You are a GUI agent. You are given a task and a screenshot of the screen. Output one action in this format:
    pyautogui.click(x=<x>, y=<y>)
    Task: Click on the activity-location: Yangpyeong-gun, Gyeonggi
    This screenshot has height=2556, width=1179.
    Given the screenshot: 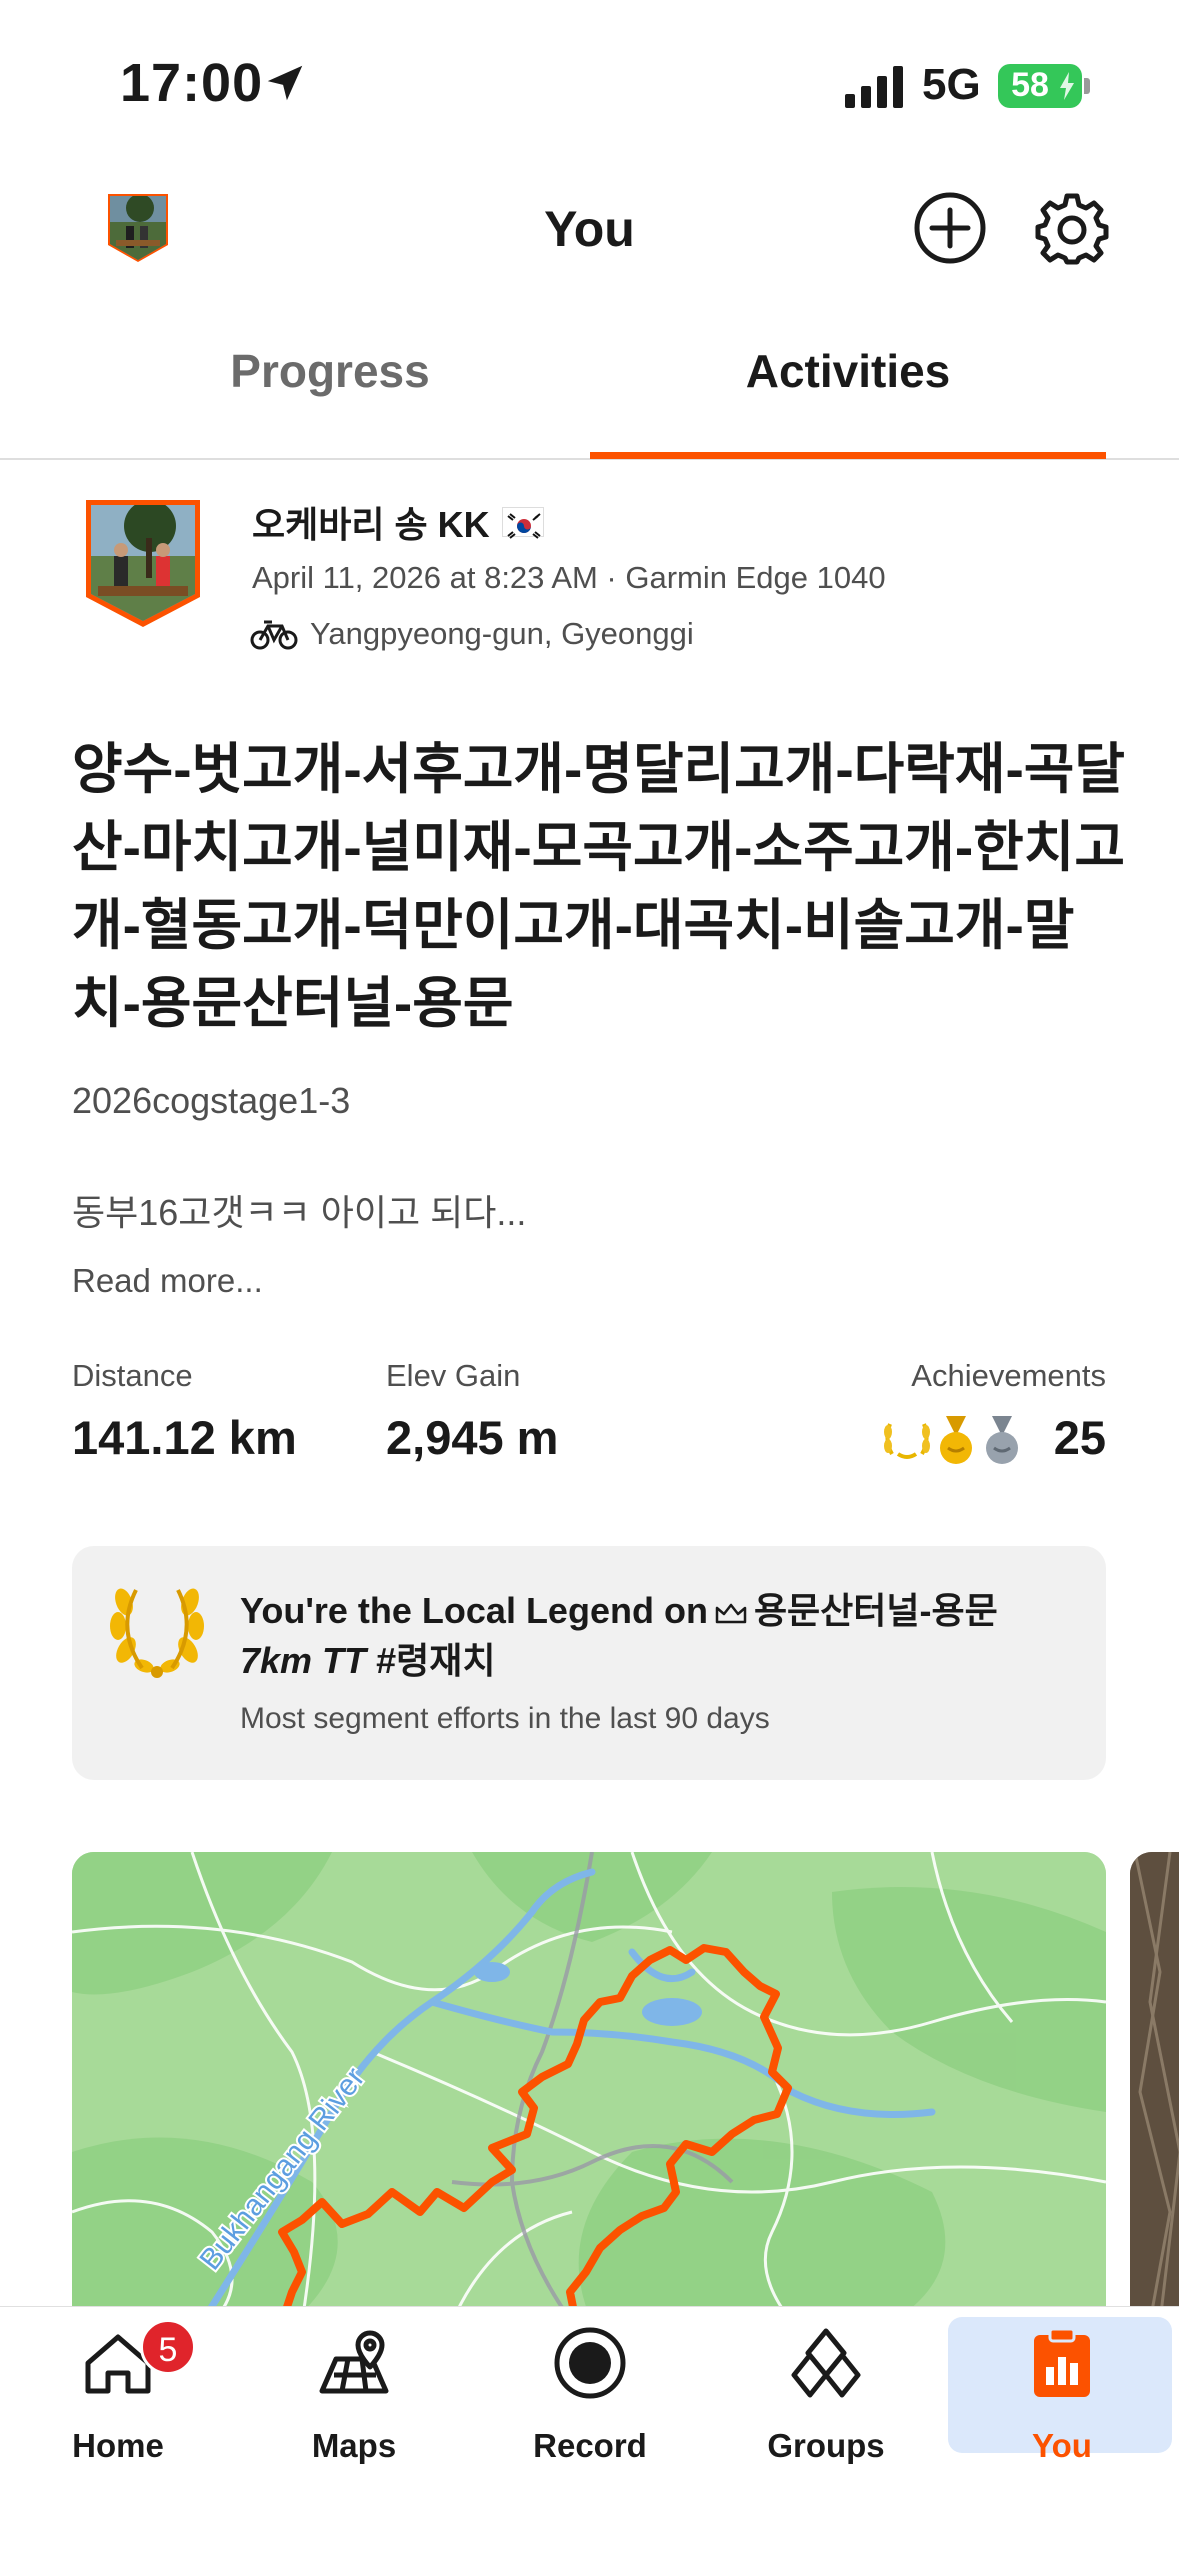 What is the action you would take?
    pyautogui.click(x=502, y=633)
    